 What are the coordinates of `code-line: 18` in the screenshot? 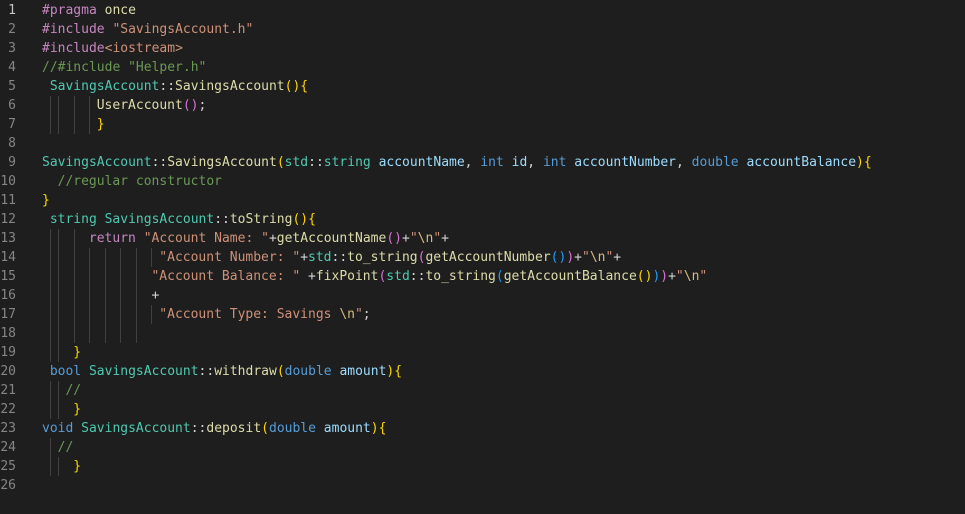 It's located at (482, 333).